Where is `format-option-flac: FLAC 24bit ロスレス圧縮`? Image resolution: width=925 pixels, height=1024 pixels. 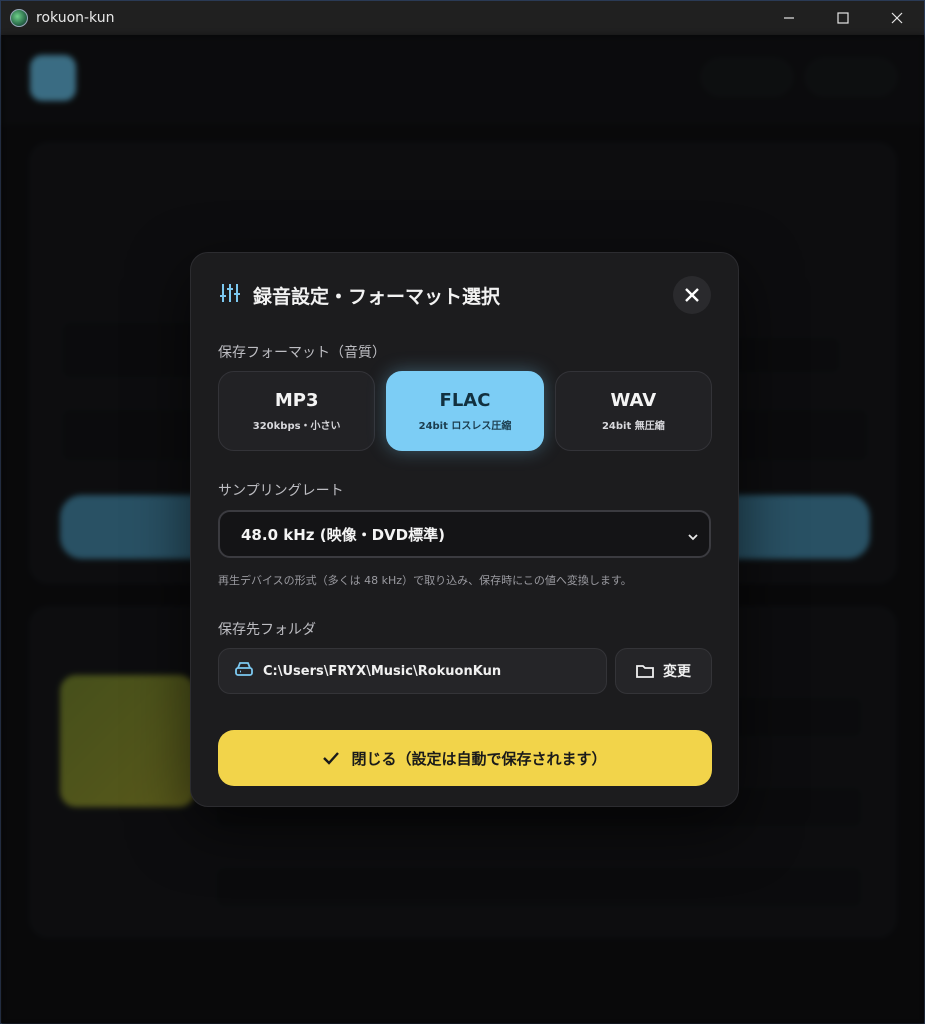 format-option-flac: FLAC 24bit ロスレス圧縮 is located at coordinates (465, 411).